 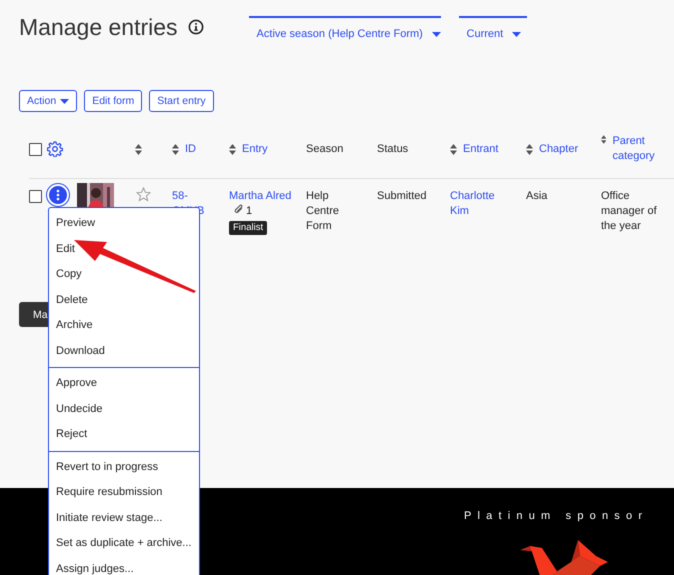 I want to click on column-header: Parent category, so click(x=642, y=149).